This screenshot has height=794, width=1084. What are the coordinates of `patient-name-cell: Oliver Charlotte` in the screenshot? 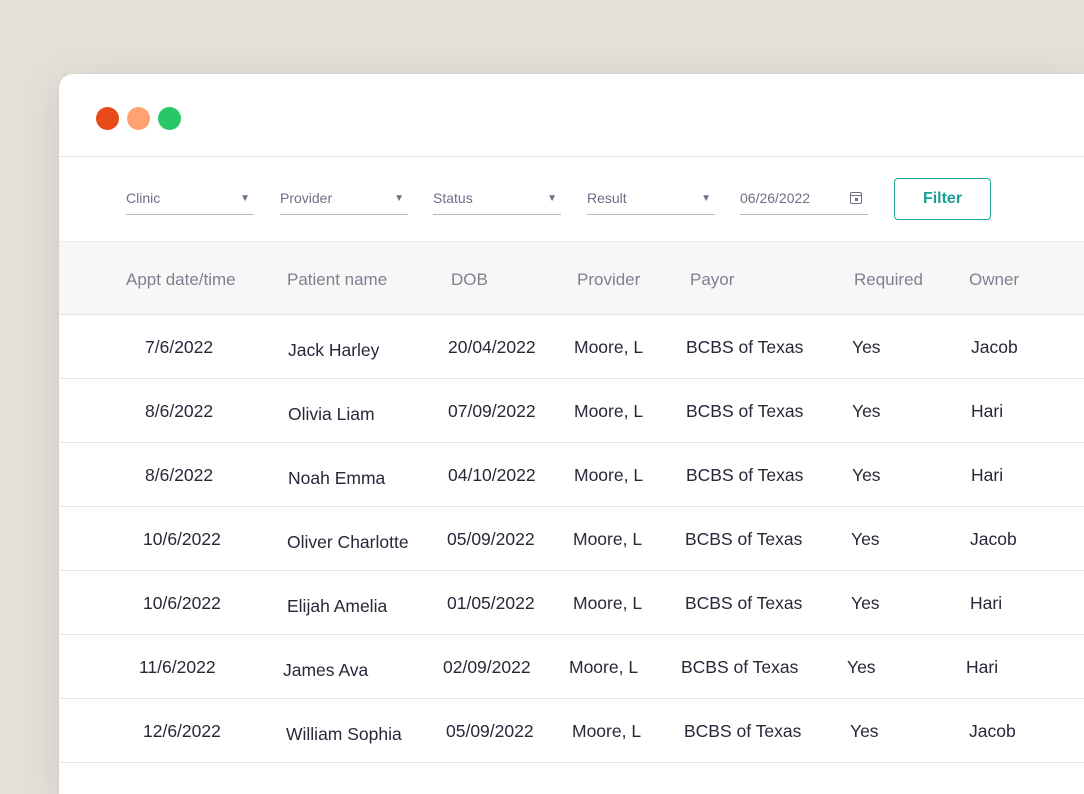 It's located at (348, 542).